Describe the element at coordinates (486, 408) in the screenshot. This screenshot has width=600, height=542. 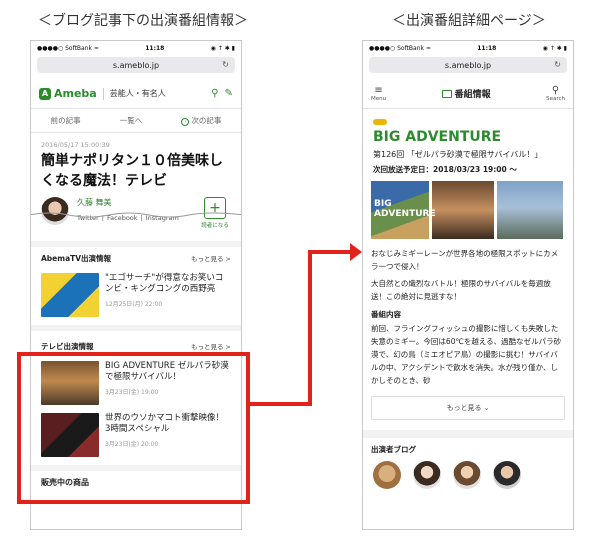
I see `chevron-down-icon: ⌄` at that location.